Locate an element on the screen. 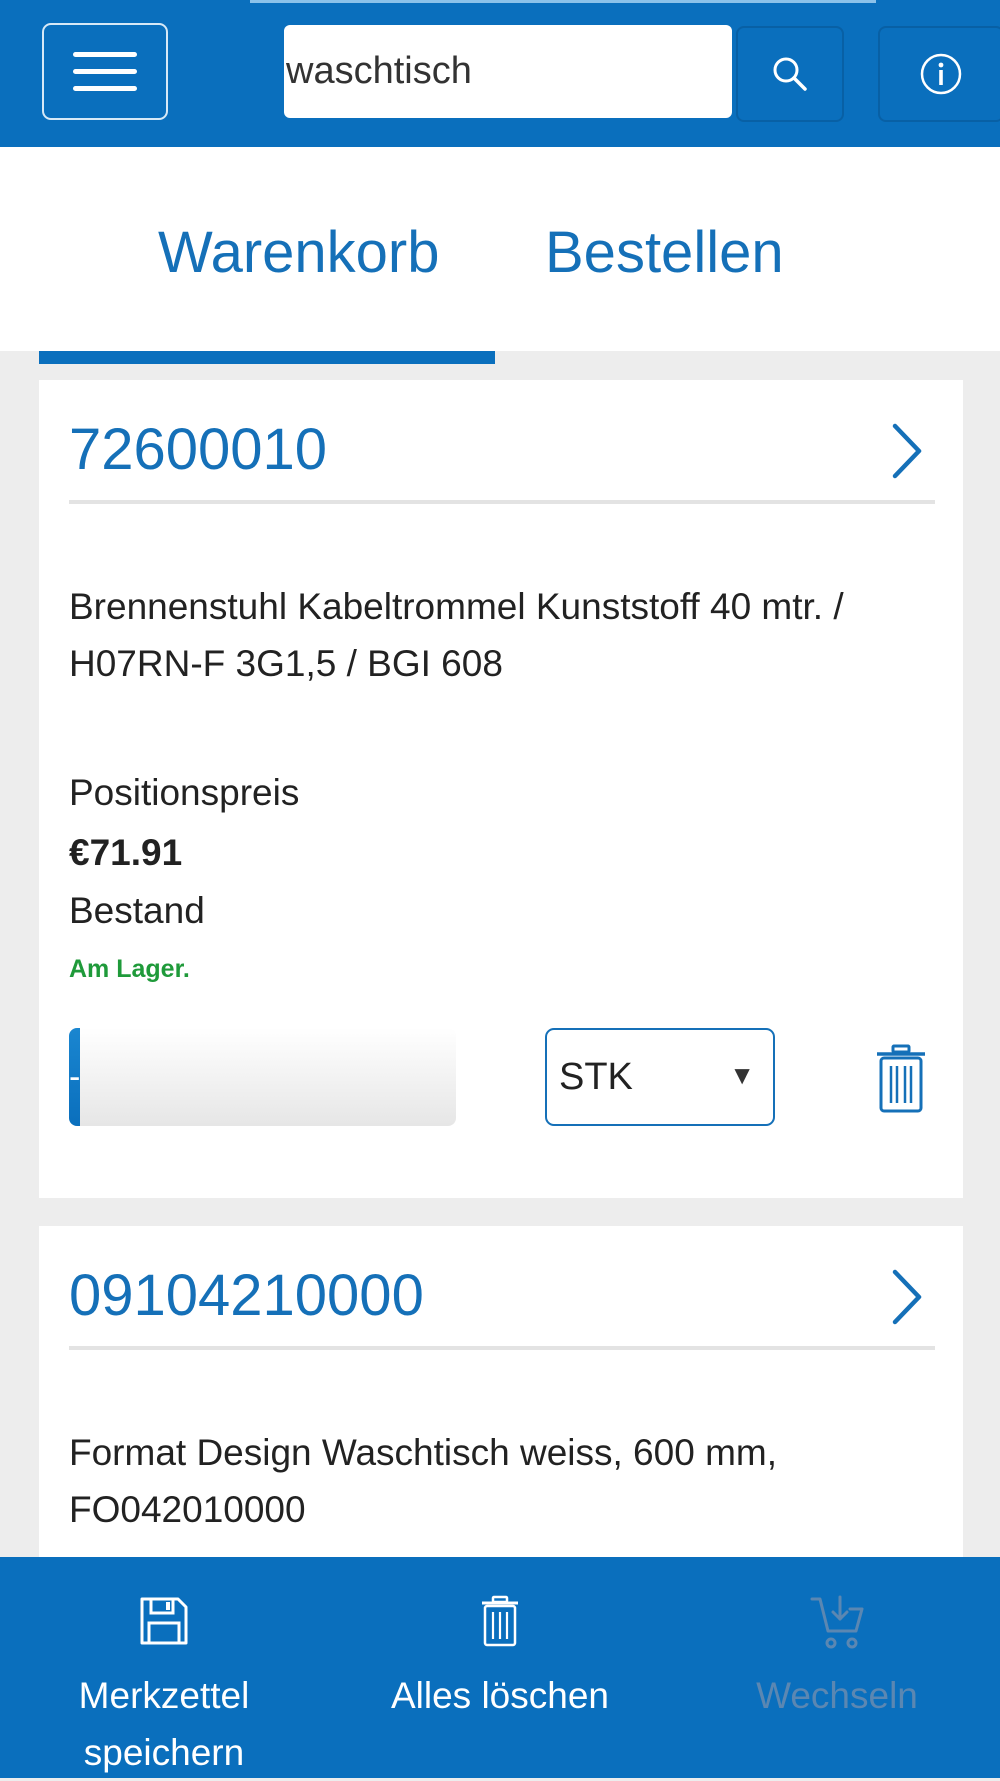  unit-selected-value: STK is located at coordinates (596, 1077).